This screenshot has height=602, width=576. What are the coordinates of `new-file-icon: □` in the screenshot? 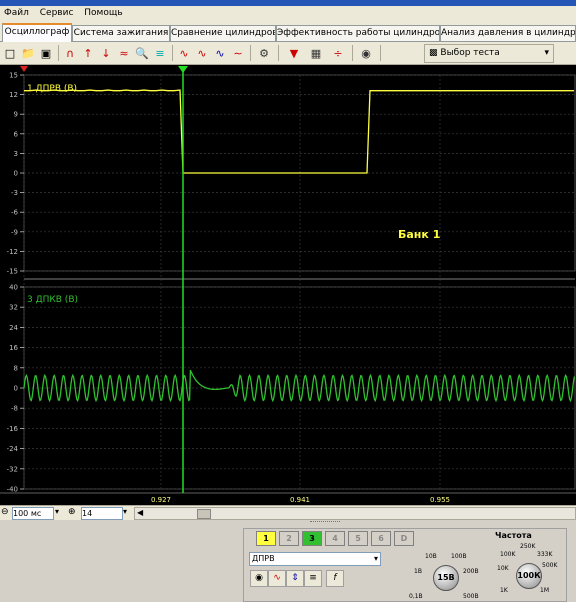 It's located at (10, 53).